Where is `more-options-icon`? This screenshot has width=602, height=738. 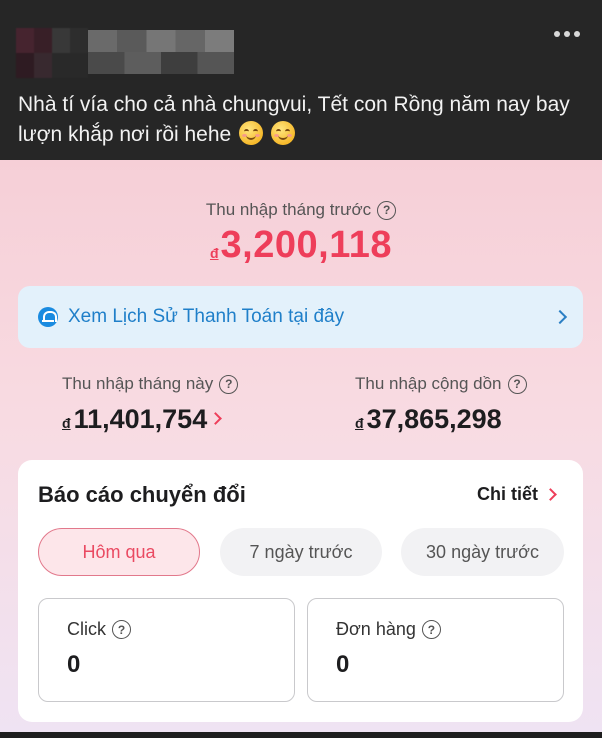
more-options-icon is located at coordinates (567, 34).